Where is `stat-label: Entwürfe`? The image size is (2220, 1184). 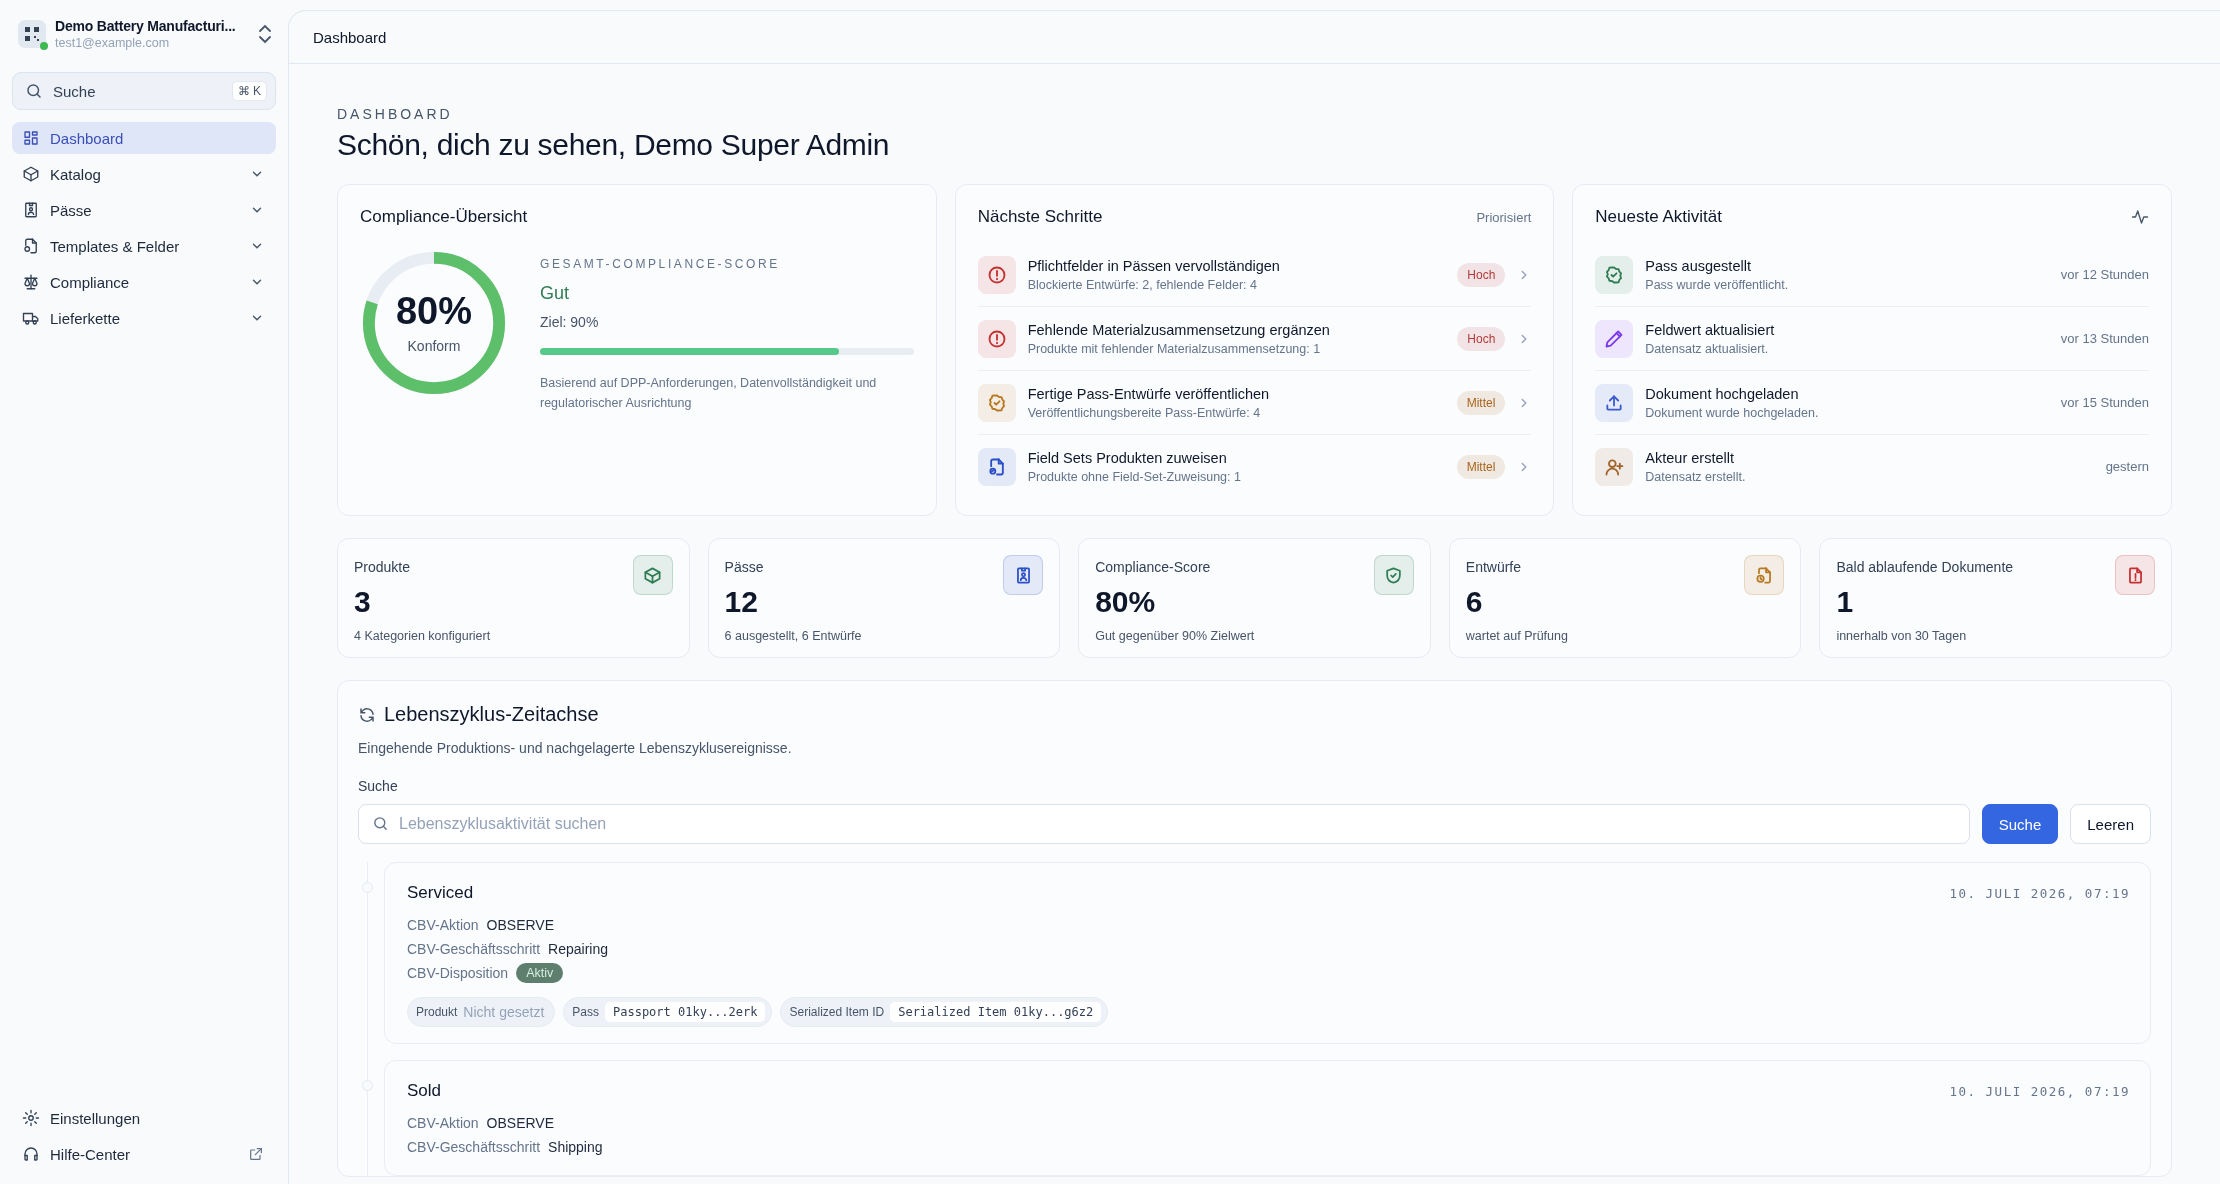 stat-label: Entwürfe is located at coordinates (1493, 567).